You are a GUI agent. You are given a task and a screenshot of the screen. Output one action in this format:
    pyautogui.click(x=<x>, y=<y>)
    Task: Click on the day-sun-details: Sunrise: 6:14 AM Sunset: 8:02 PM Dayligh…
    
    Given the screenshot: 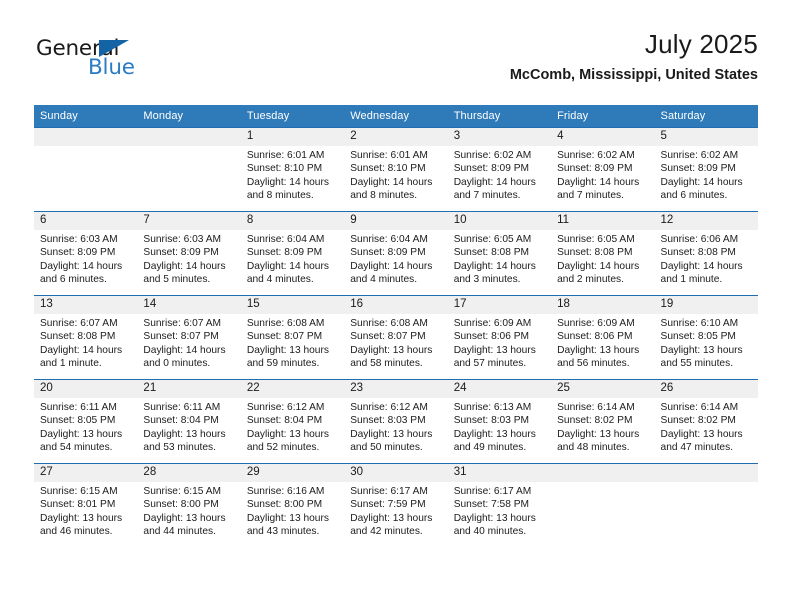 What is the action you would take?
    pyautogui.click(x=701, y=428)
    